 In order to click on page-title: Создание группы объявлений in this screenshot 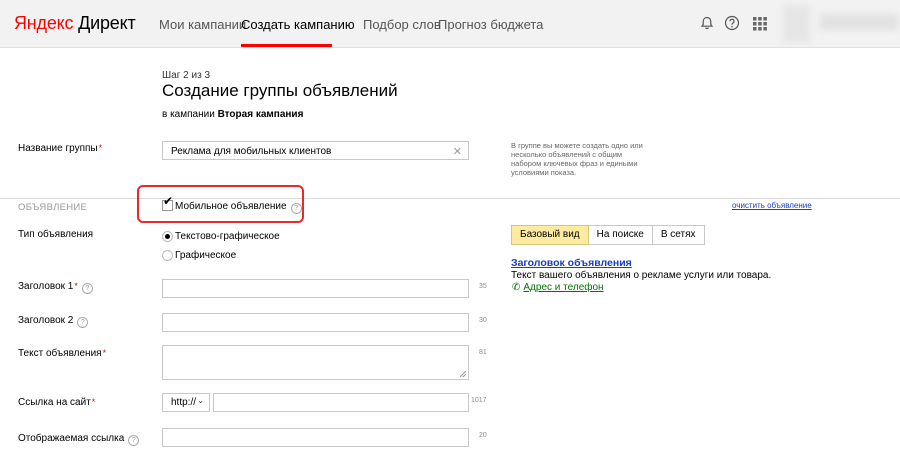, I will do `click(280, 90)`.